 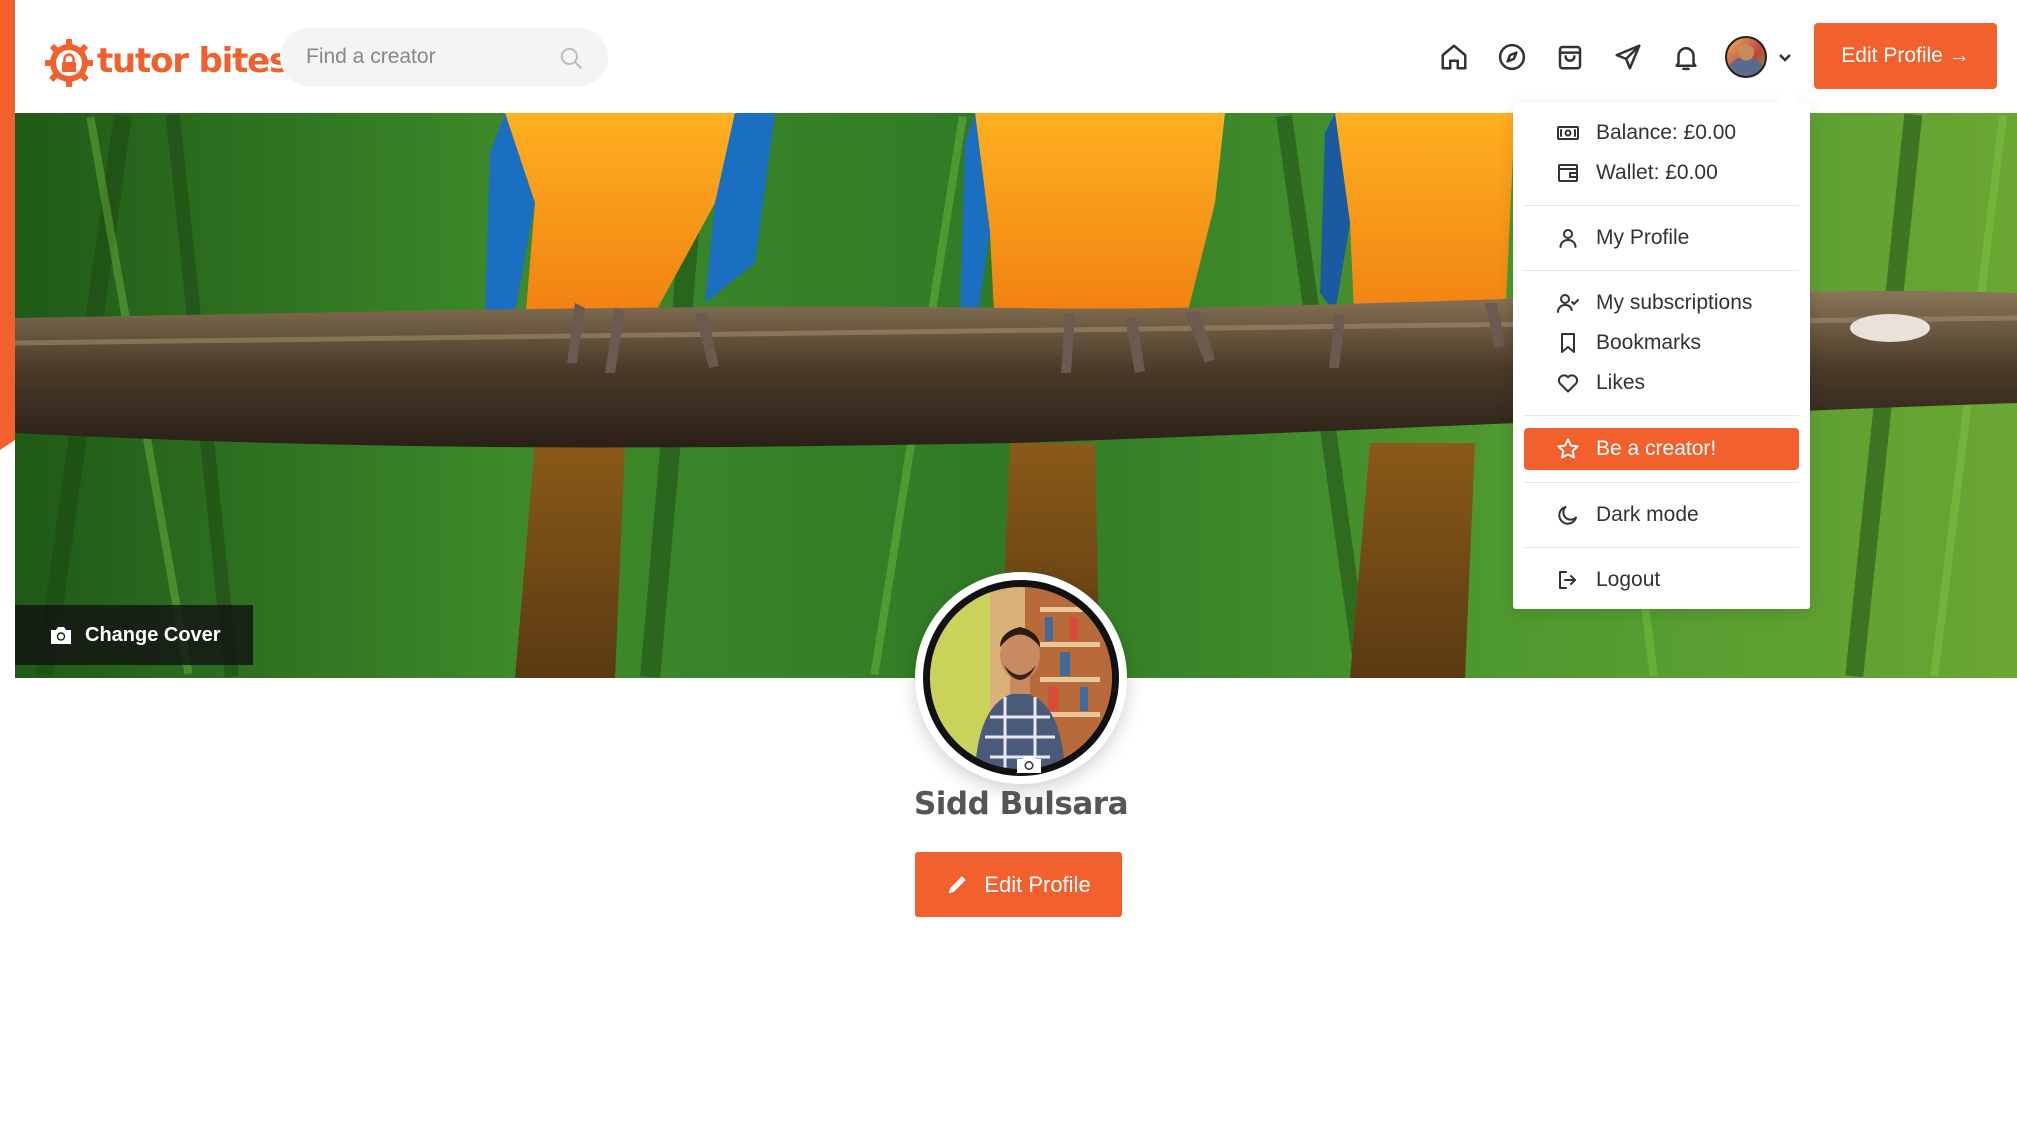 I want to click on user-check-icon, so click(x=1568, y=303).